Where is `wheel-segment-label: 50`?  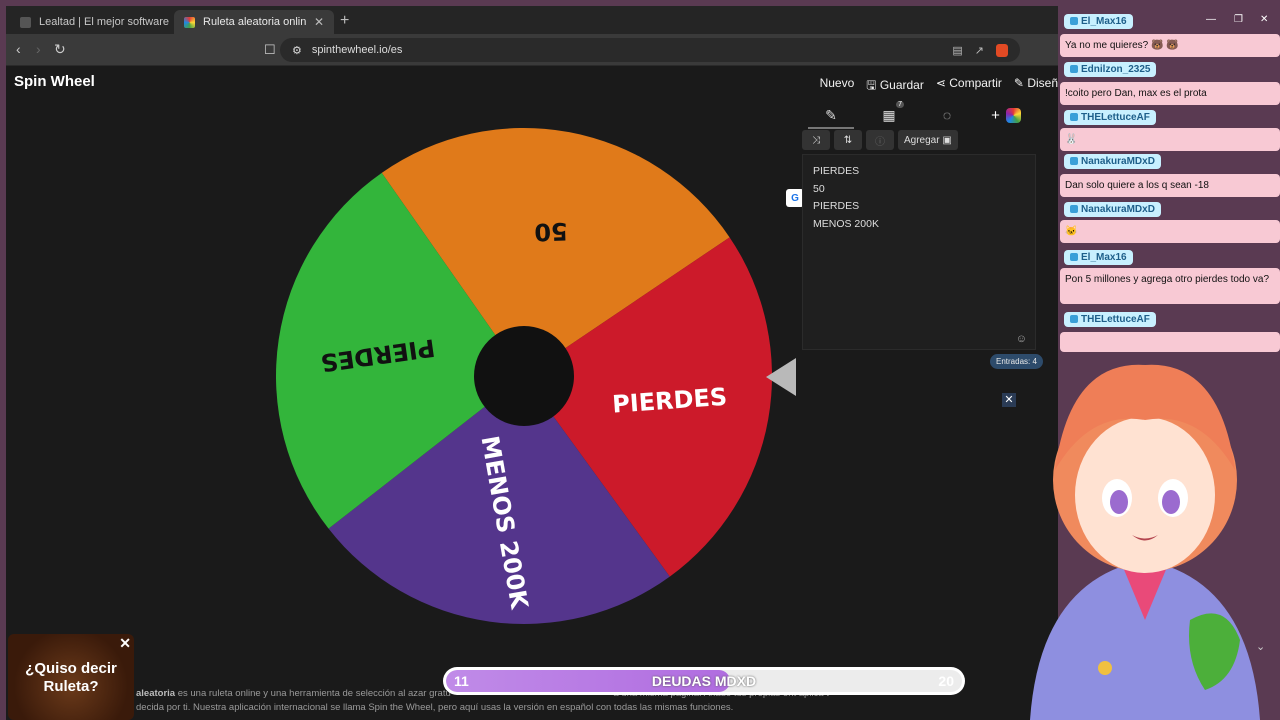
wheel-segment-label: 50 is located at coordinates (551, 231).